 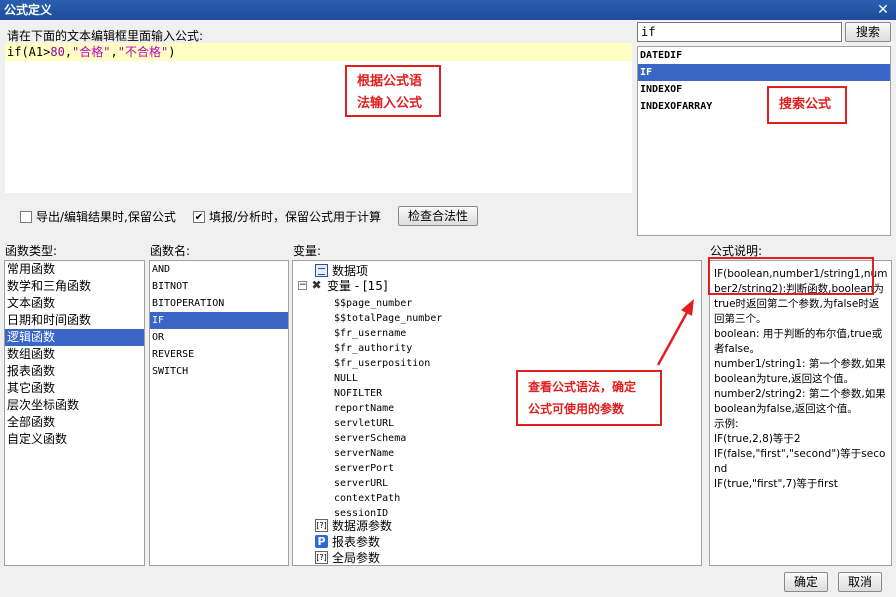 What do you see at coordinates (582, 387) in the screenshot?
I see `syntax-hint-line: 查看公式语法，确定` at bounding box center [582, 387].